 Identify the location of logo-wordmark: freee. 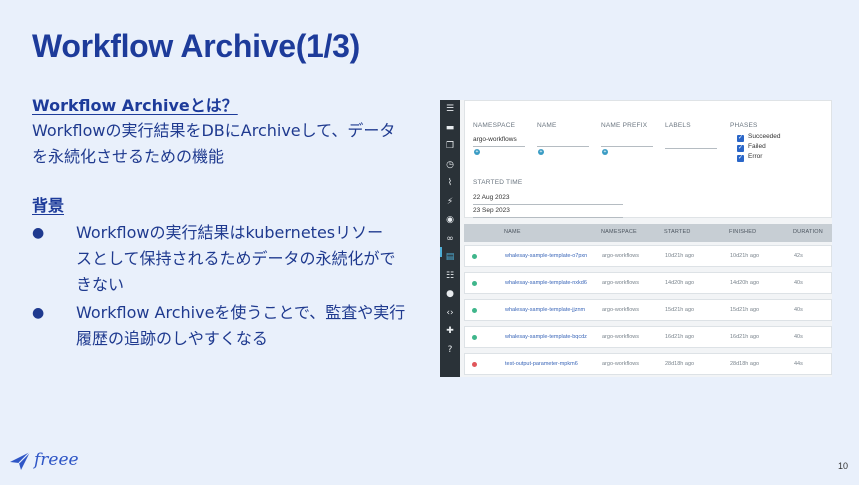
(56, 460).